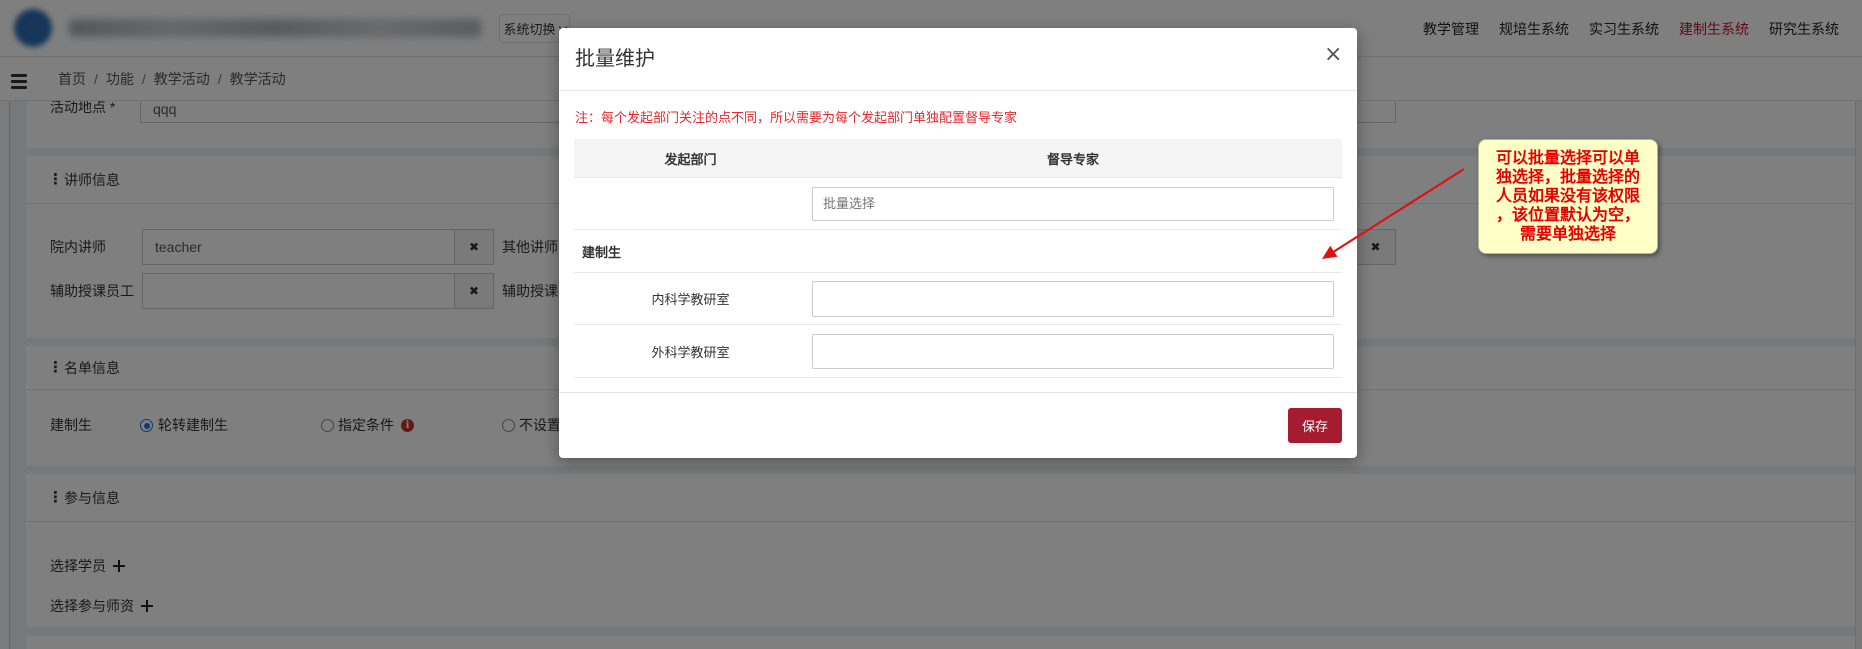 Image resolution: width=1862 pixels, height=649 pixels. What do you see at coordinates (1567, 215) in the screenshot?
I see `annotation-line: ，该位置默认为空，` at bounding box center [1567, 215].